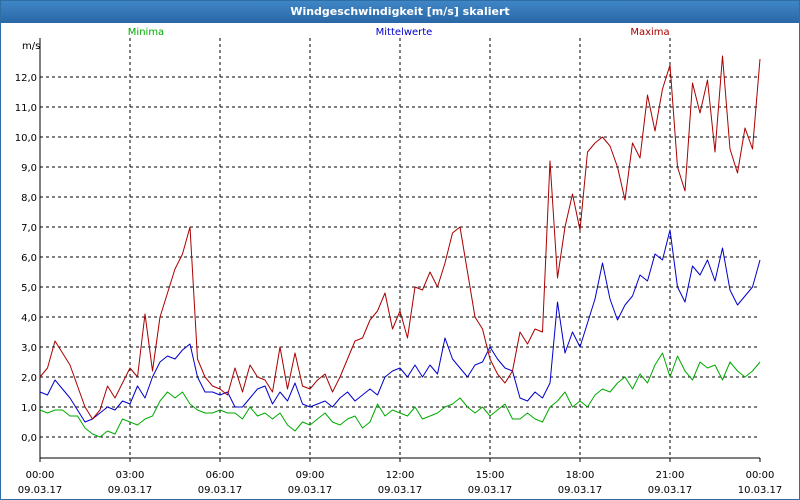  Describe the element at coordinates (31, 46) in the screenshot. I see `y-axis-label: m/s` at that location.